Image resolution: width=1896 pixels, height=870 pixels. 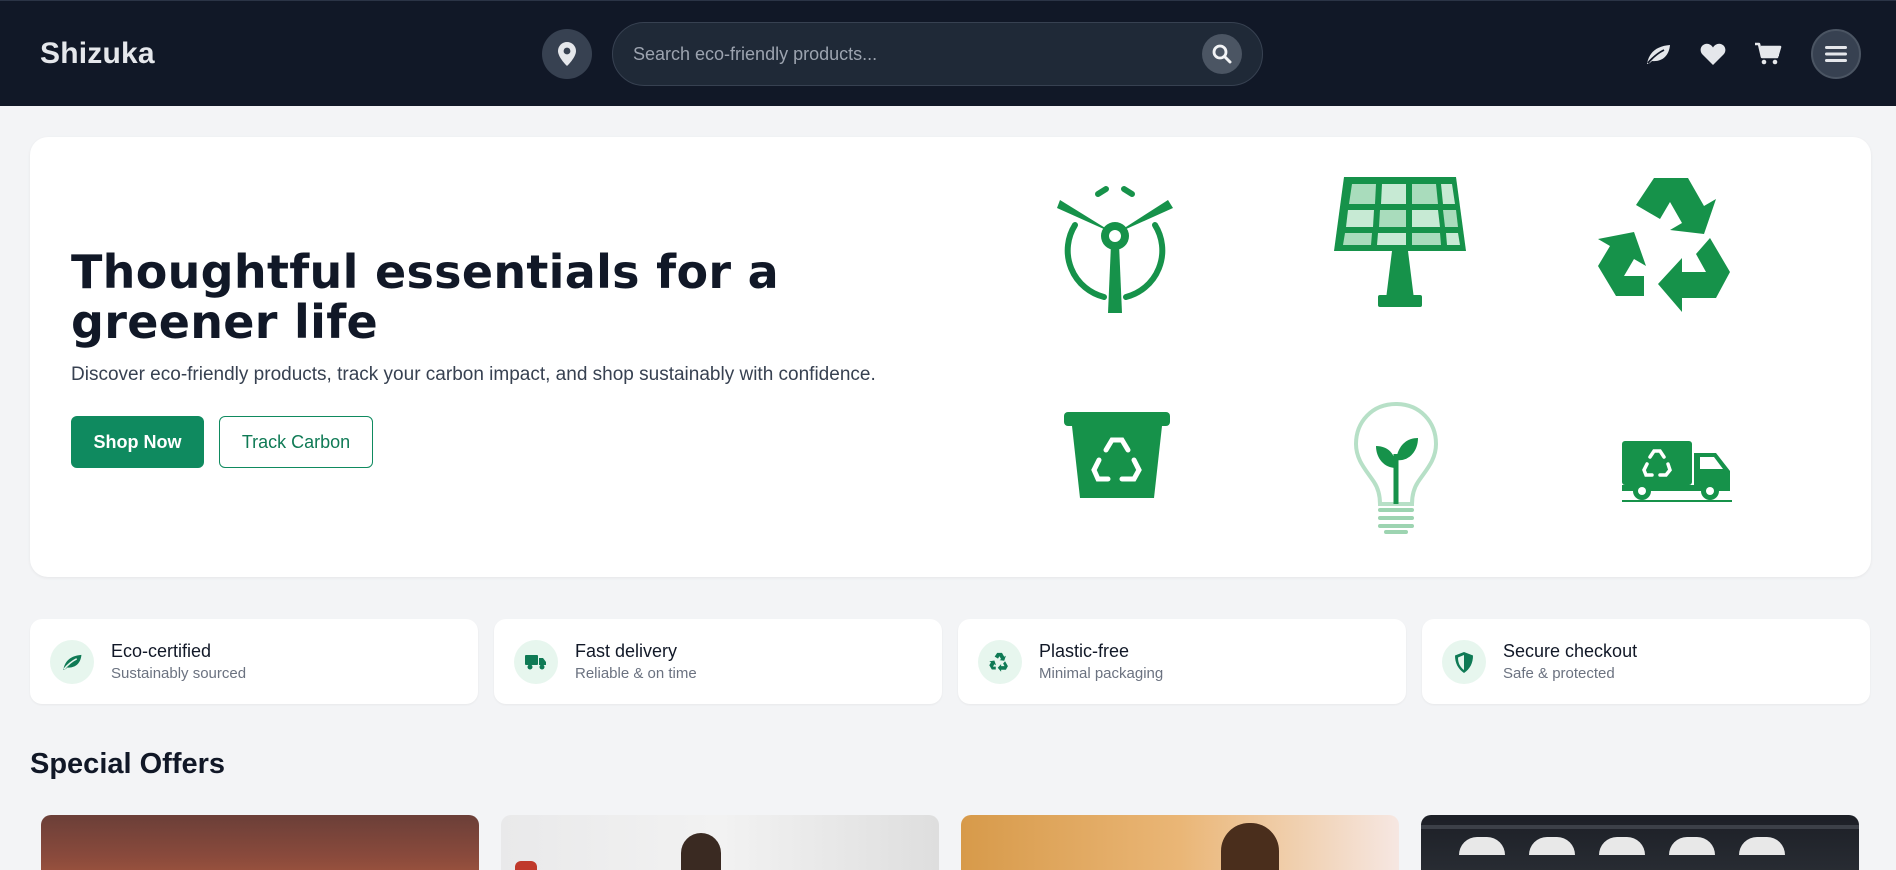 I want to click on recycle-bin-icon, so click(x=1117, y=455).